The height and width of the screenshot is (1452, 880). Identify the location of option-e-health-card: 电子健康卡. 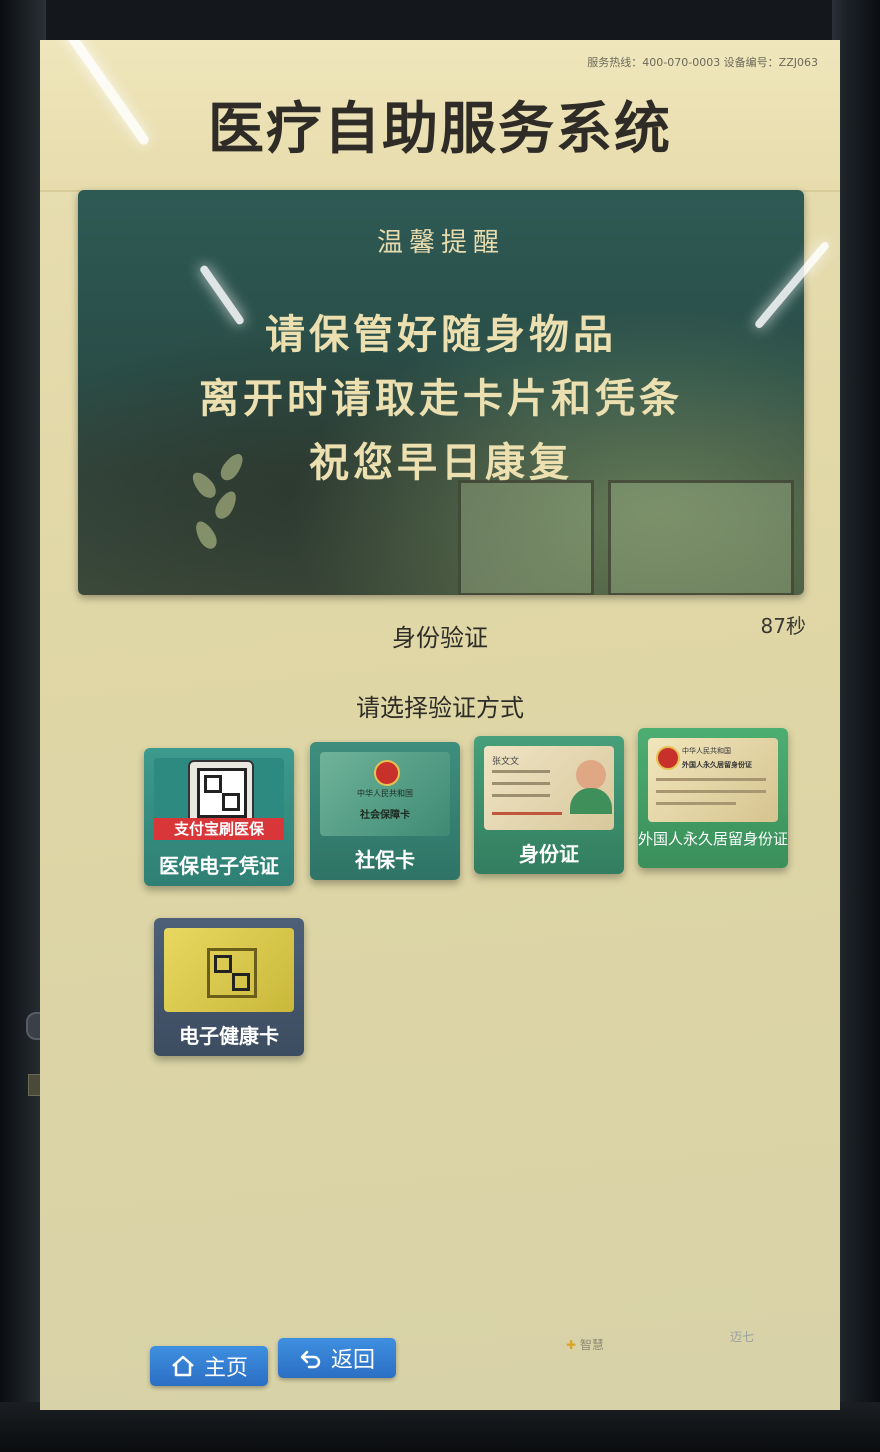
(229, 987).